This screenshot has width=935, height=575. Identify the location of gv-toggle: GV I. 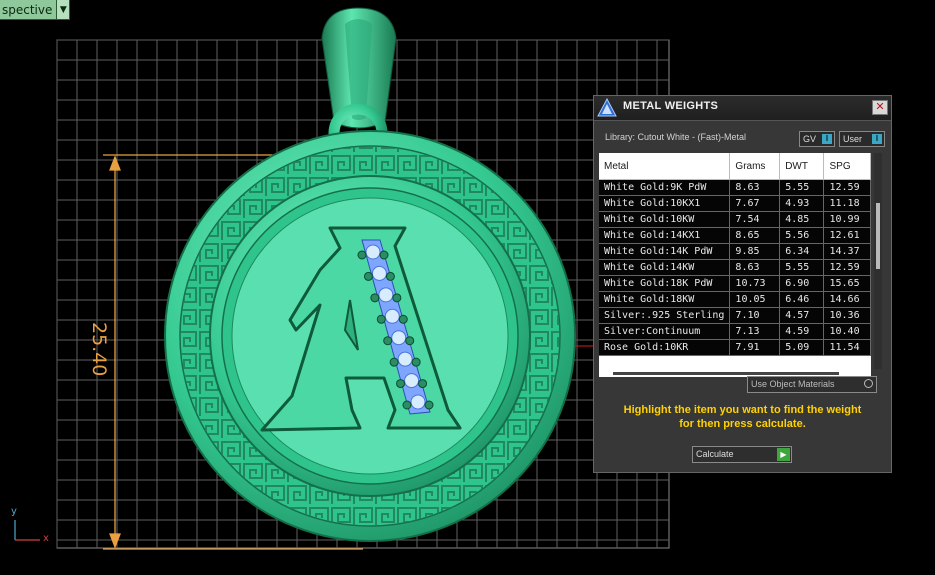
(817, 139).